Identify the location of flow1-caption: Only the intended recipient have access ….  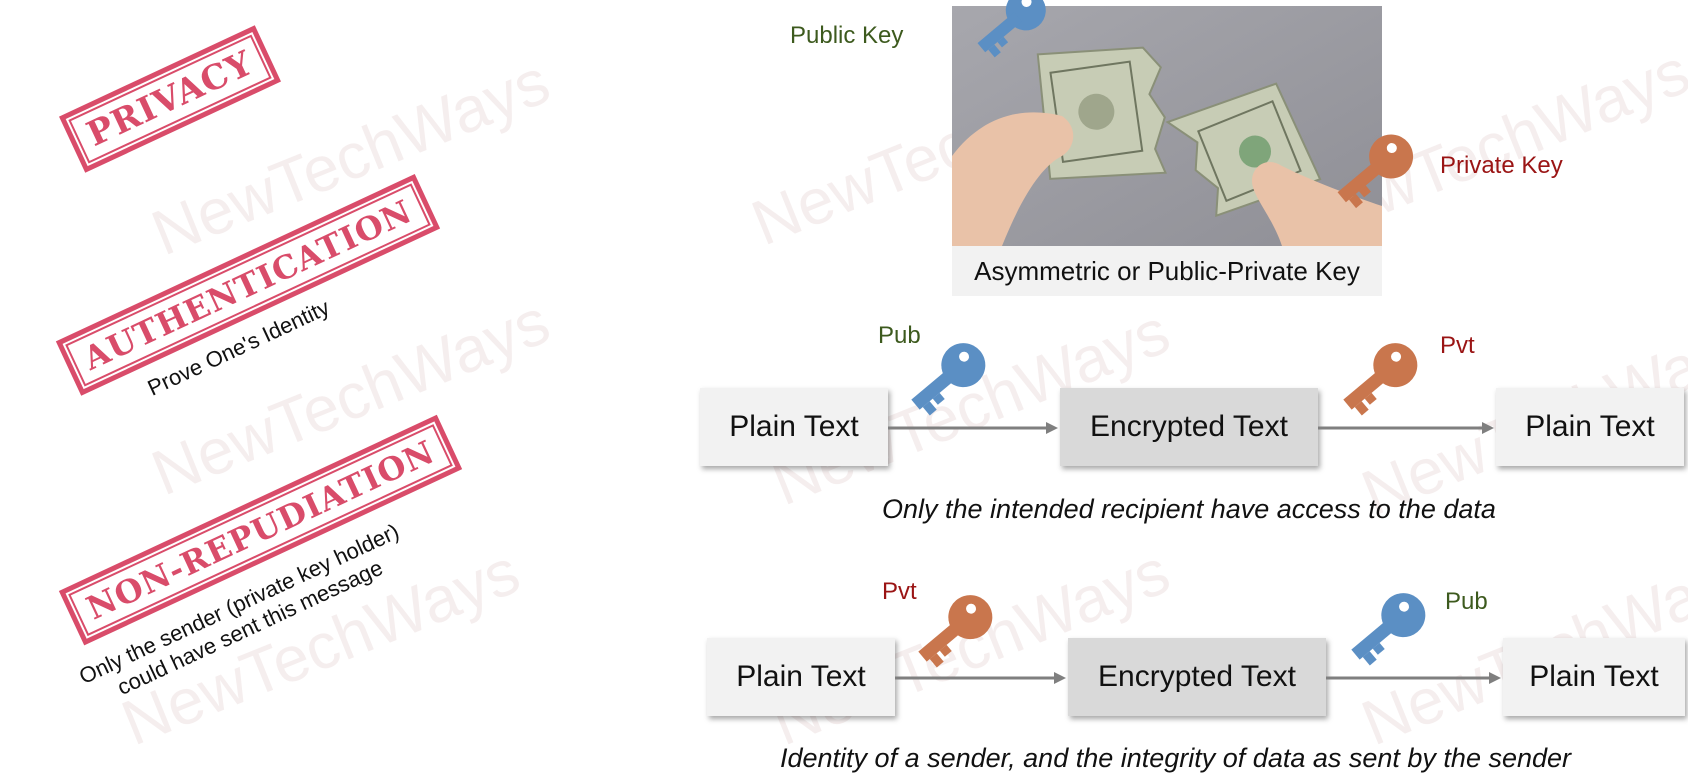
(1189, 509).